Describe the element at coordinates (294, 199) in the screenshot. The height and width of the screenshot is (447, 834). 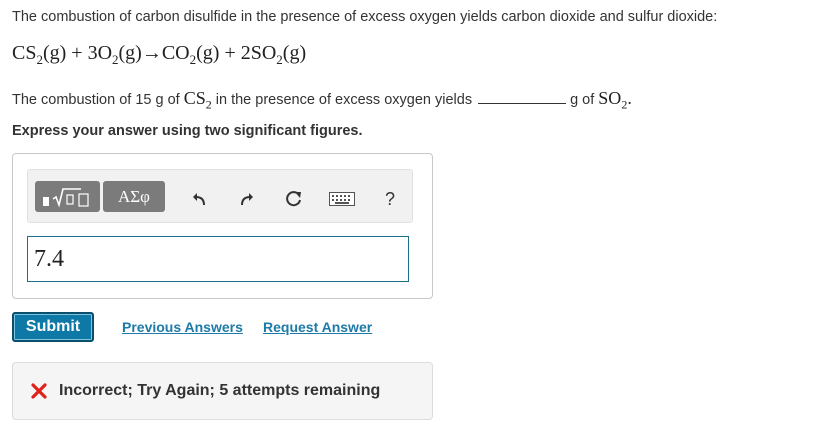
I see `reset-icon` at that location.